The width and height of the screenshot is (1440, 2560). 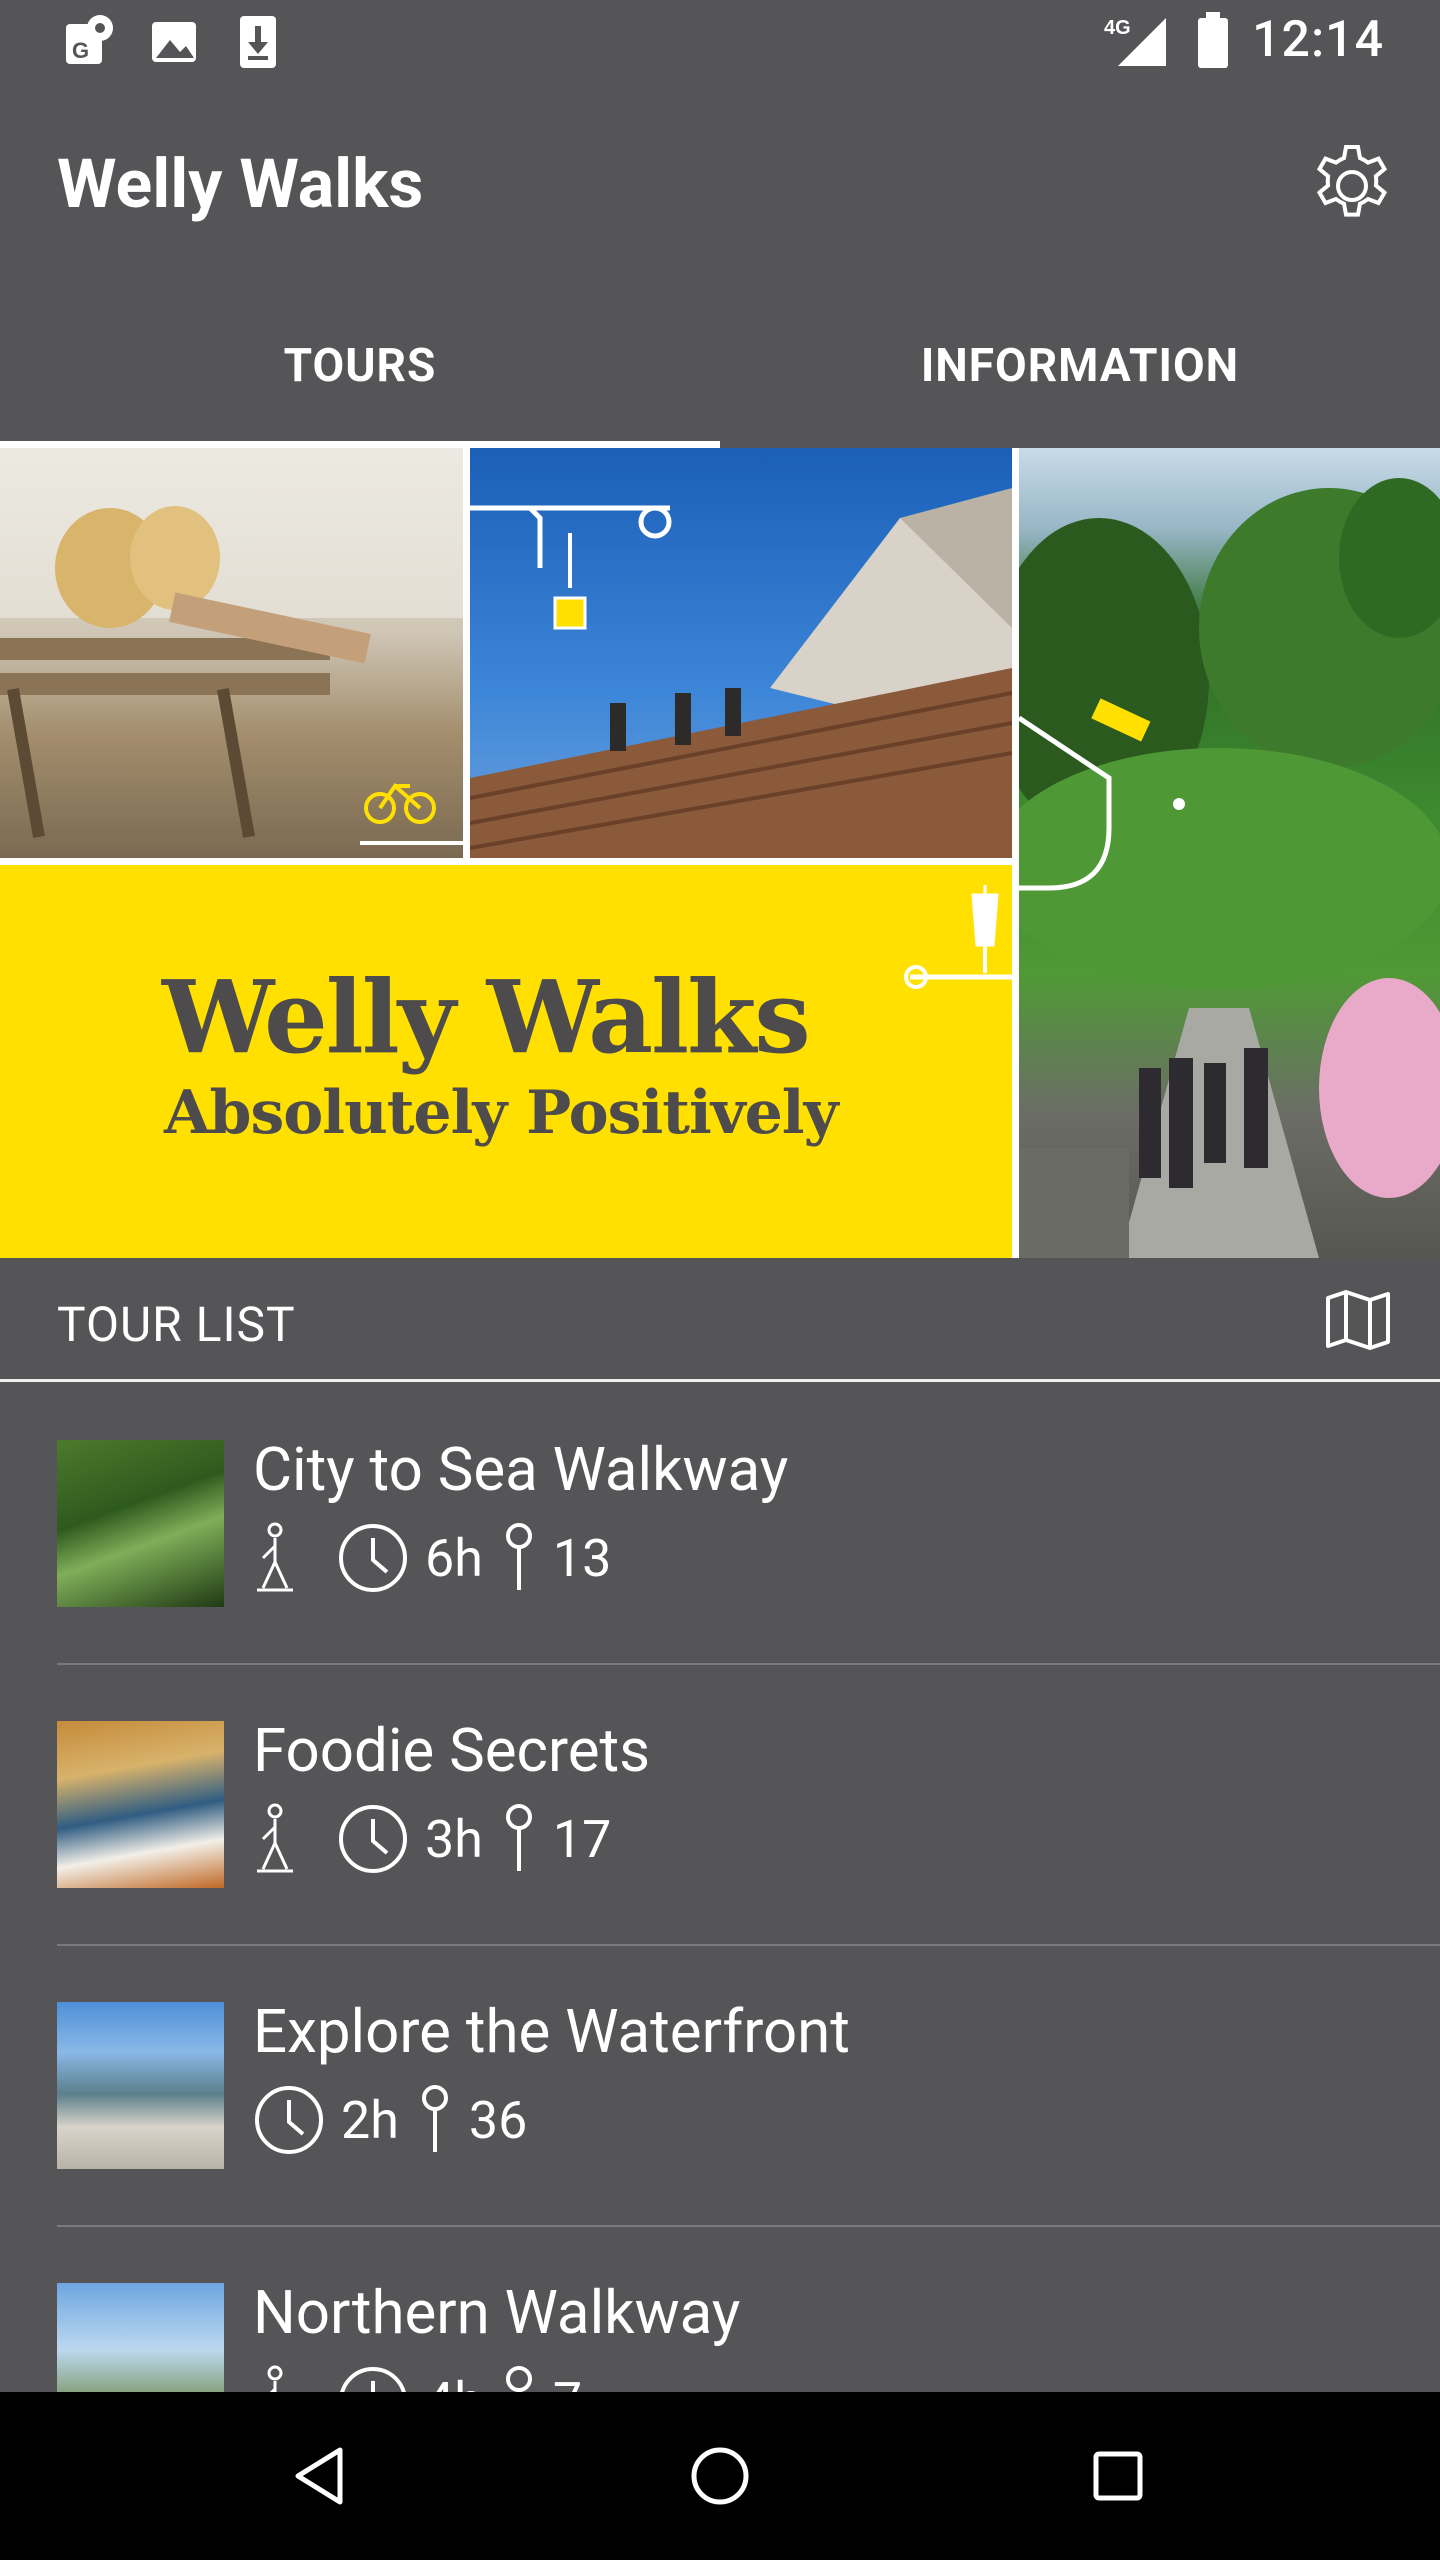 What do you see at coordinates (551, 2031) in the screenshot?
I see `tour-name: Explore the Waterfront` at bounding box center [551, 2031].